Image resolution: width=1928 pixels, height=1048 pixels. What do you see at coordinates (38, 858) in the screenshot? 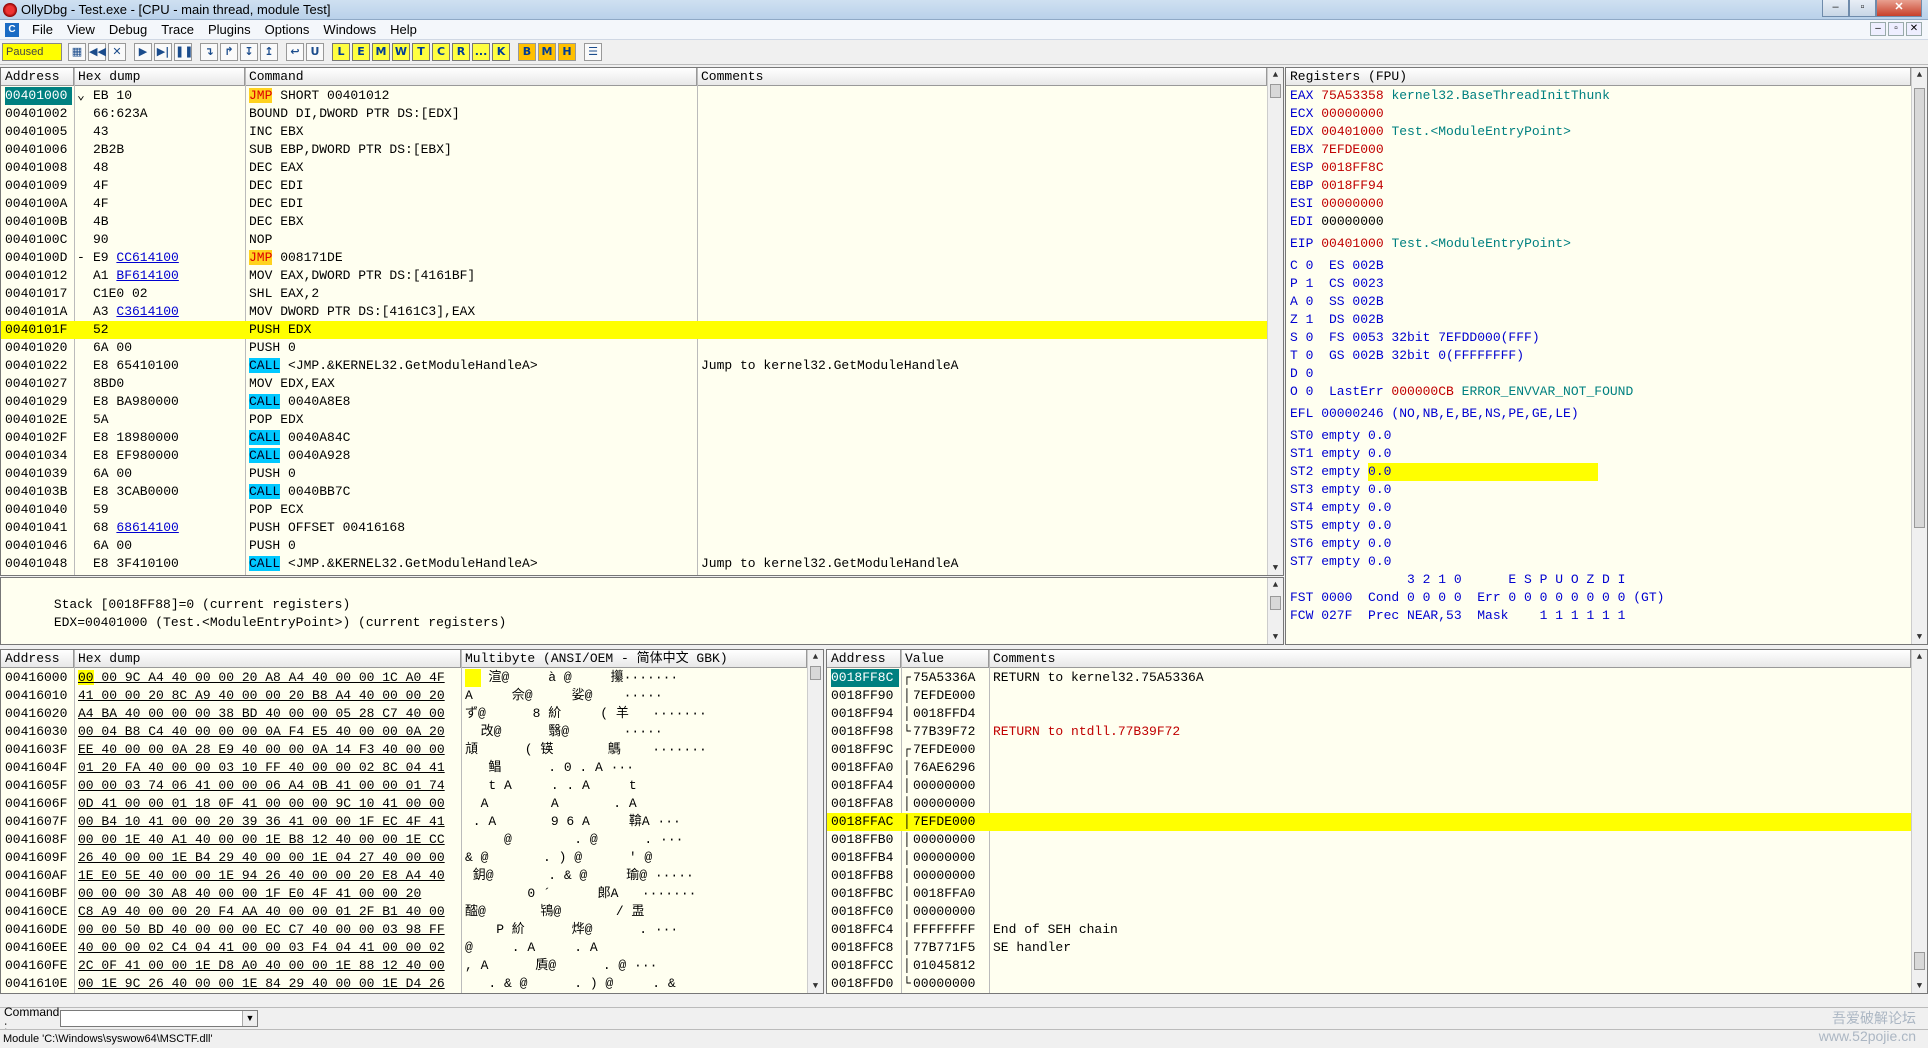
I see `dump-address: 0041609F` at bounding box center [38, 858].